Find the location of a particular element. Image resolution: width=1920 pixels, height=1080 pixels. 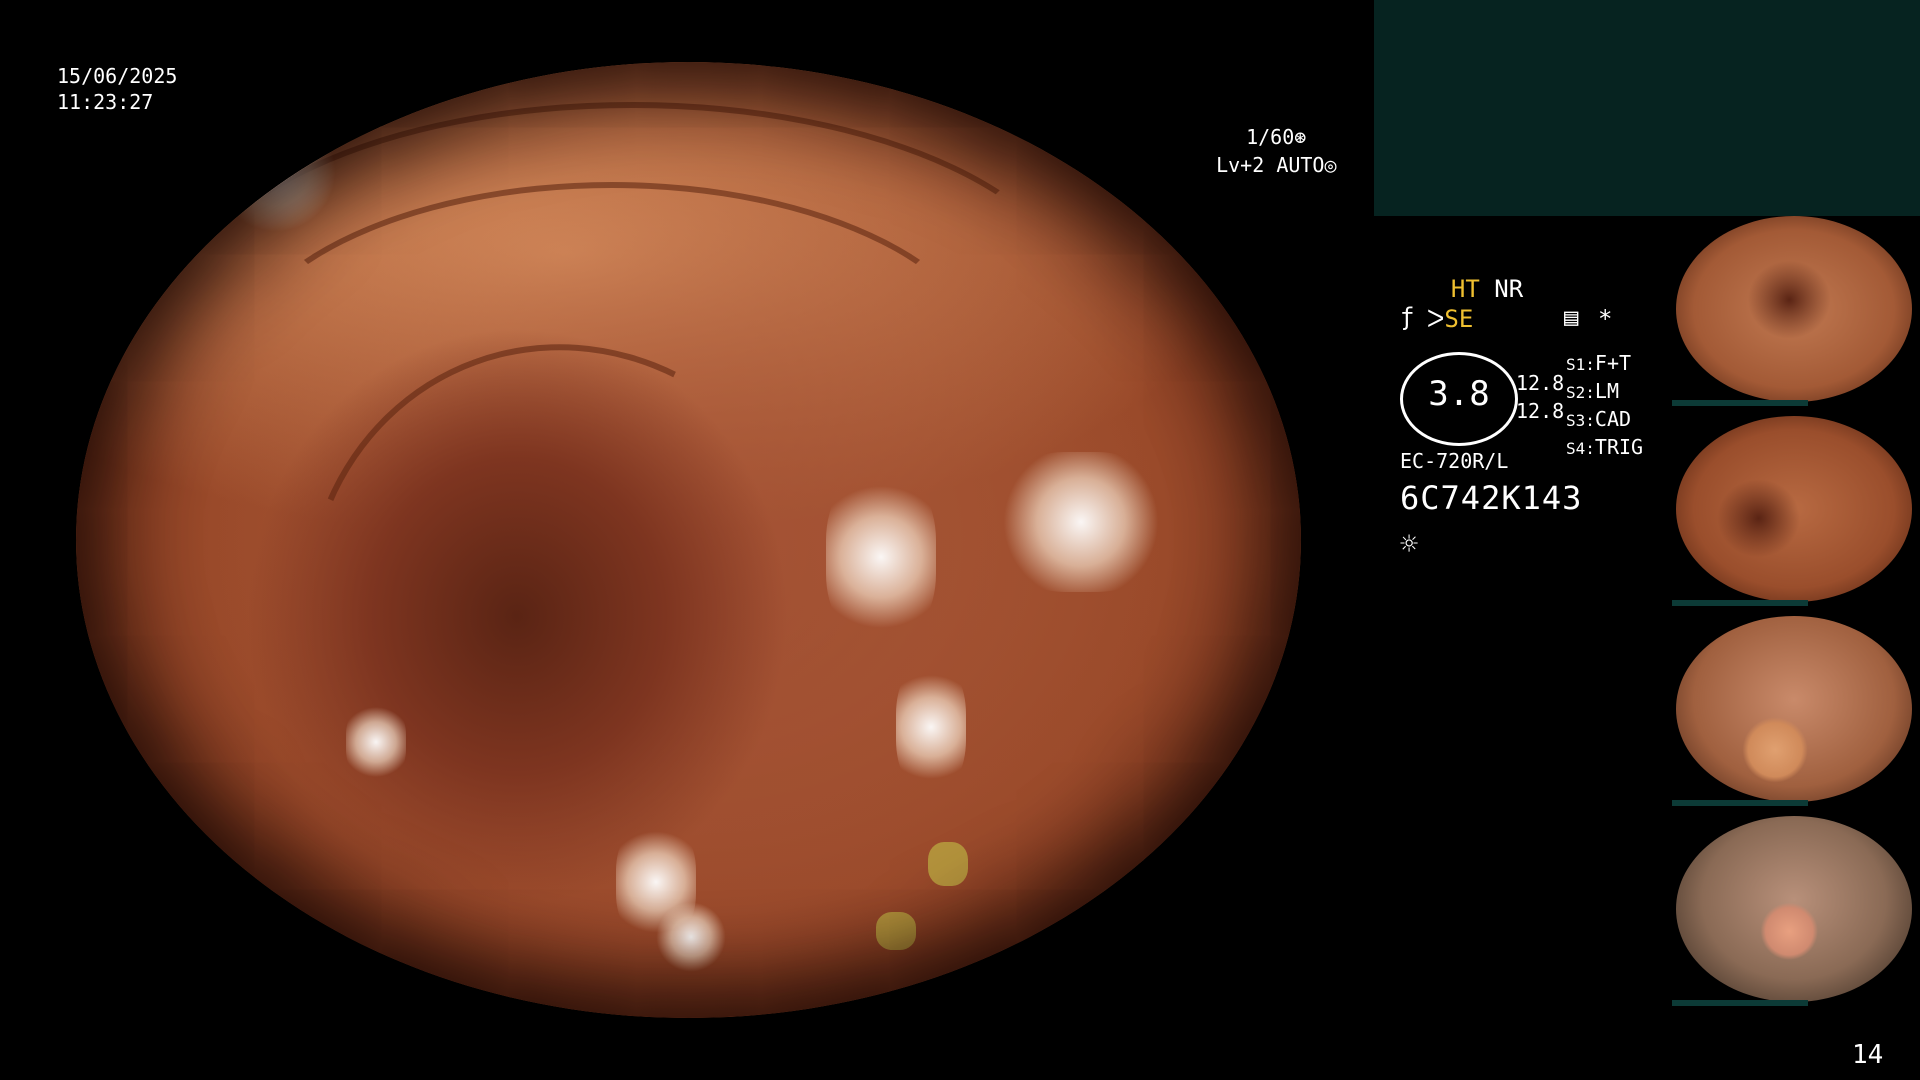

scope-model: EC-720R/L is located at coordinates (1454, 461).